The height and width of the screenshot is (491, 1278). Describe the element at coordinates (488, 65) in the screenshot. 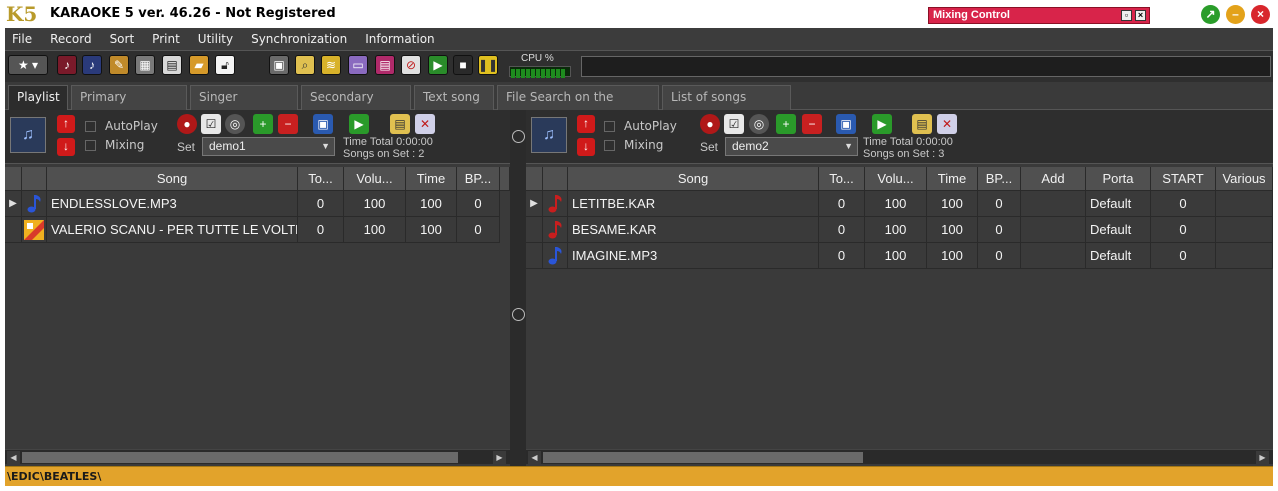

I see `pause-icon: ❚❚` at that location.